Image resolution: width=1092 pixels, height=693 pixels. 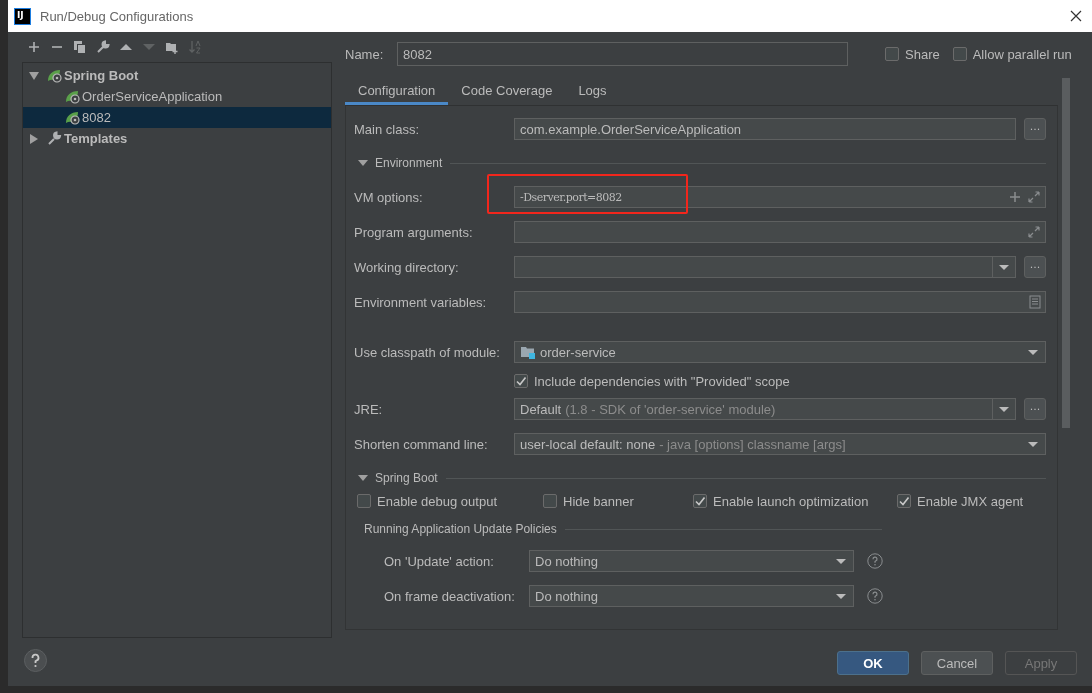 I want to click on text-field: com.example.OrderServiceApplication, so click(x=765, y=129).